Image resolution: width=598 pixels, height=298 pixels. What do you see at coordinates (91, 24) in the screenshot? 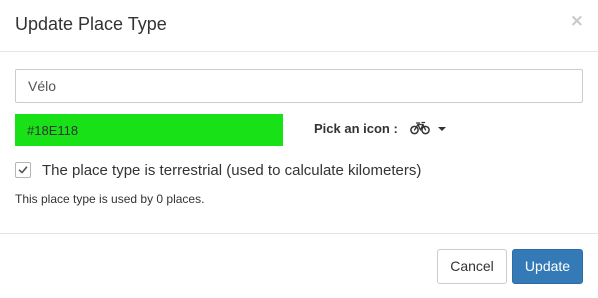
I see `dialog-title: Update Place Type` at bounding box center [91, 24].